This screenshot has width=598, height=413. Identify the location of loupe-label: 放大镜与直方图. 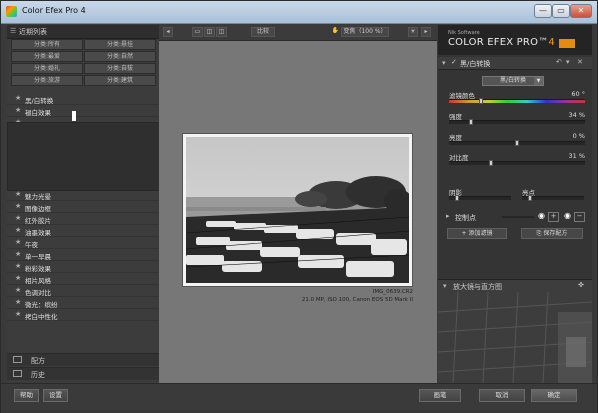
(477, 287).